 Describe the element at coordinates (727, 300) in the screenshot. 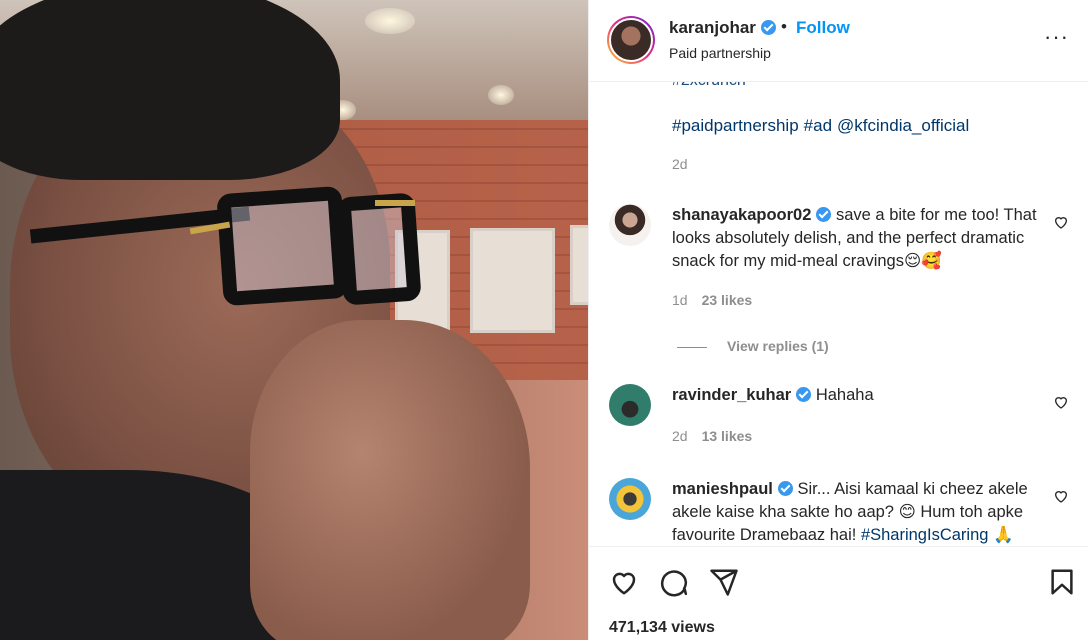

I see `comment-likes: 23 likes` at that location.